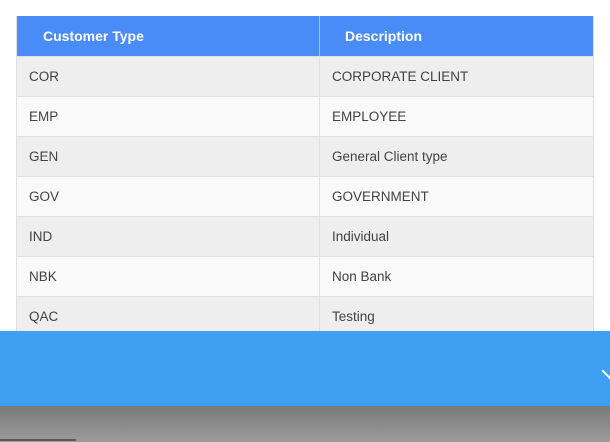  I want to click on cell-description: Individual, so click(361, 236).